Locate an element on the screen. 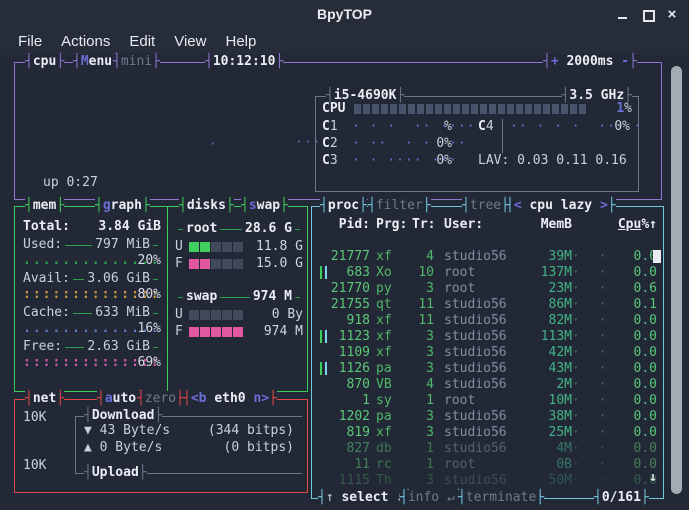 This screenshot has width=689, height=510. column-pid: Pid: is located at coordinates (344, 225).